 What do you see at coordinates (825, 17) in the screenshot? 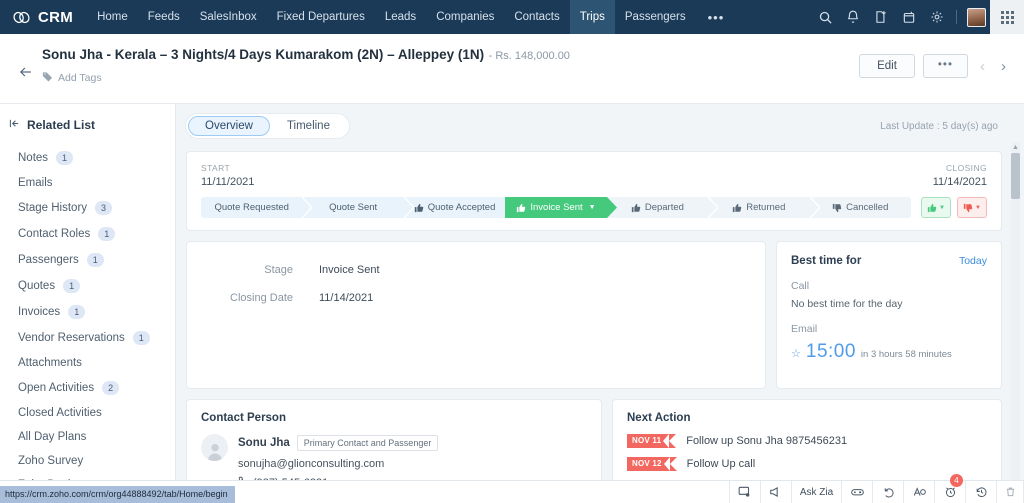
I see `search-icon` at bounding box center [825, 17].